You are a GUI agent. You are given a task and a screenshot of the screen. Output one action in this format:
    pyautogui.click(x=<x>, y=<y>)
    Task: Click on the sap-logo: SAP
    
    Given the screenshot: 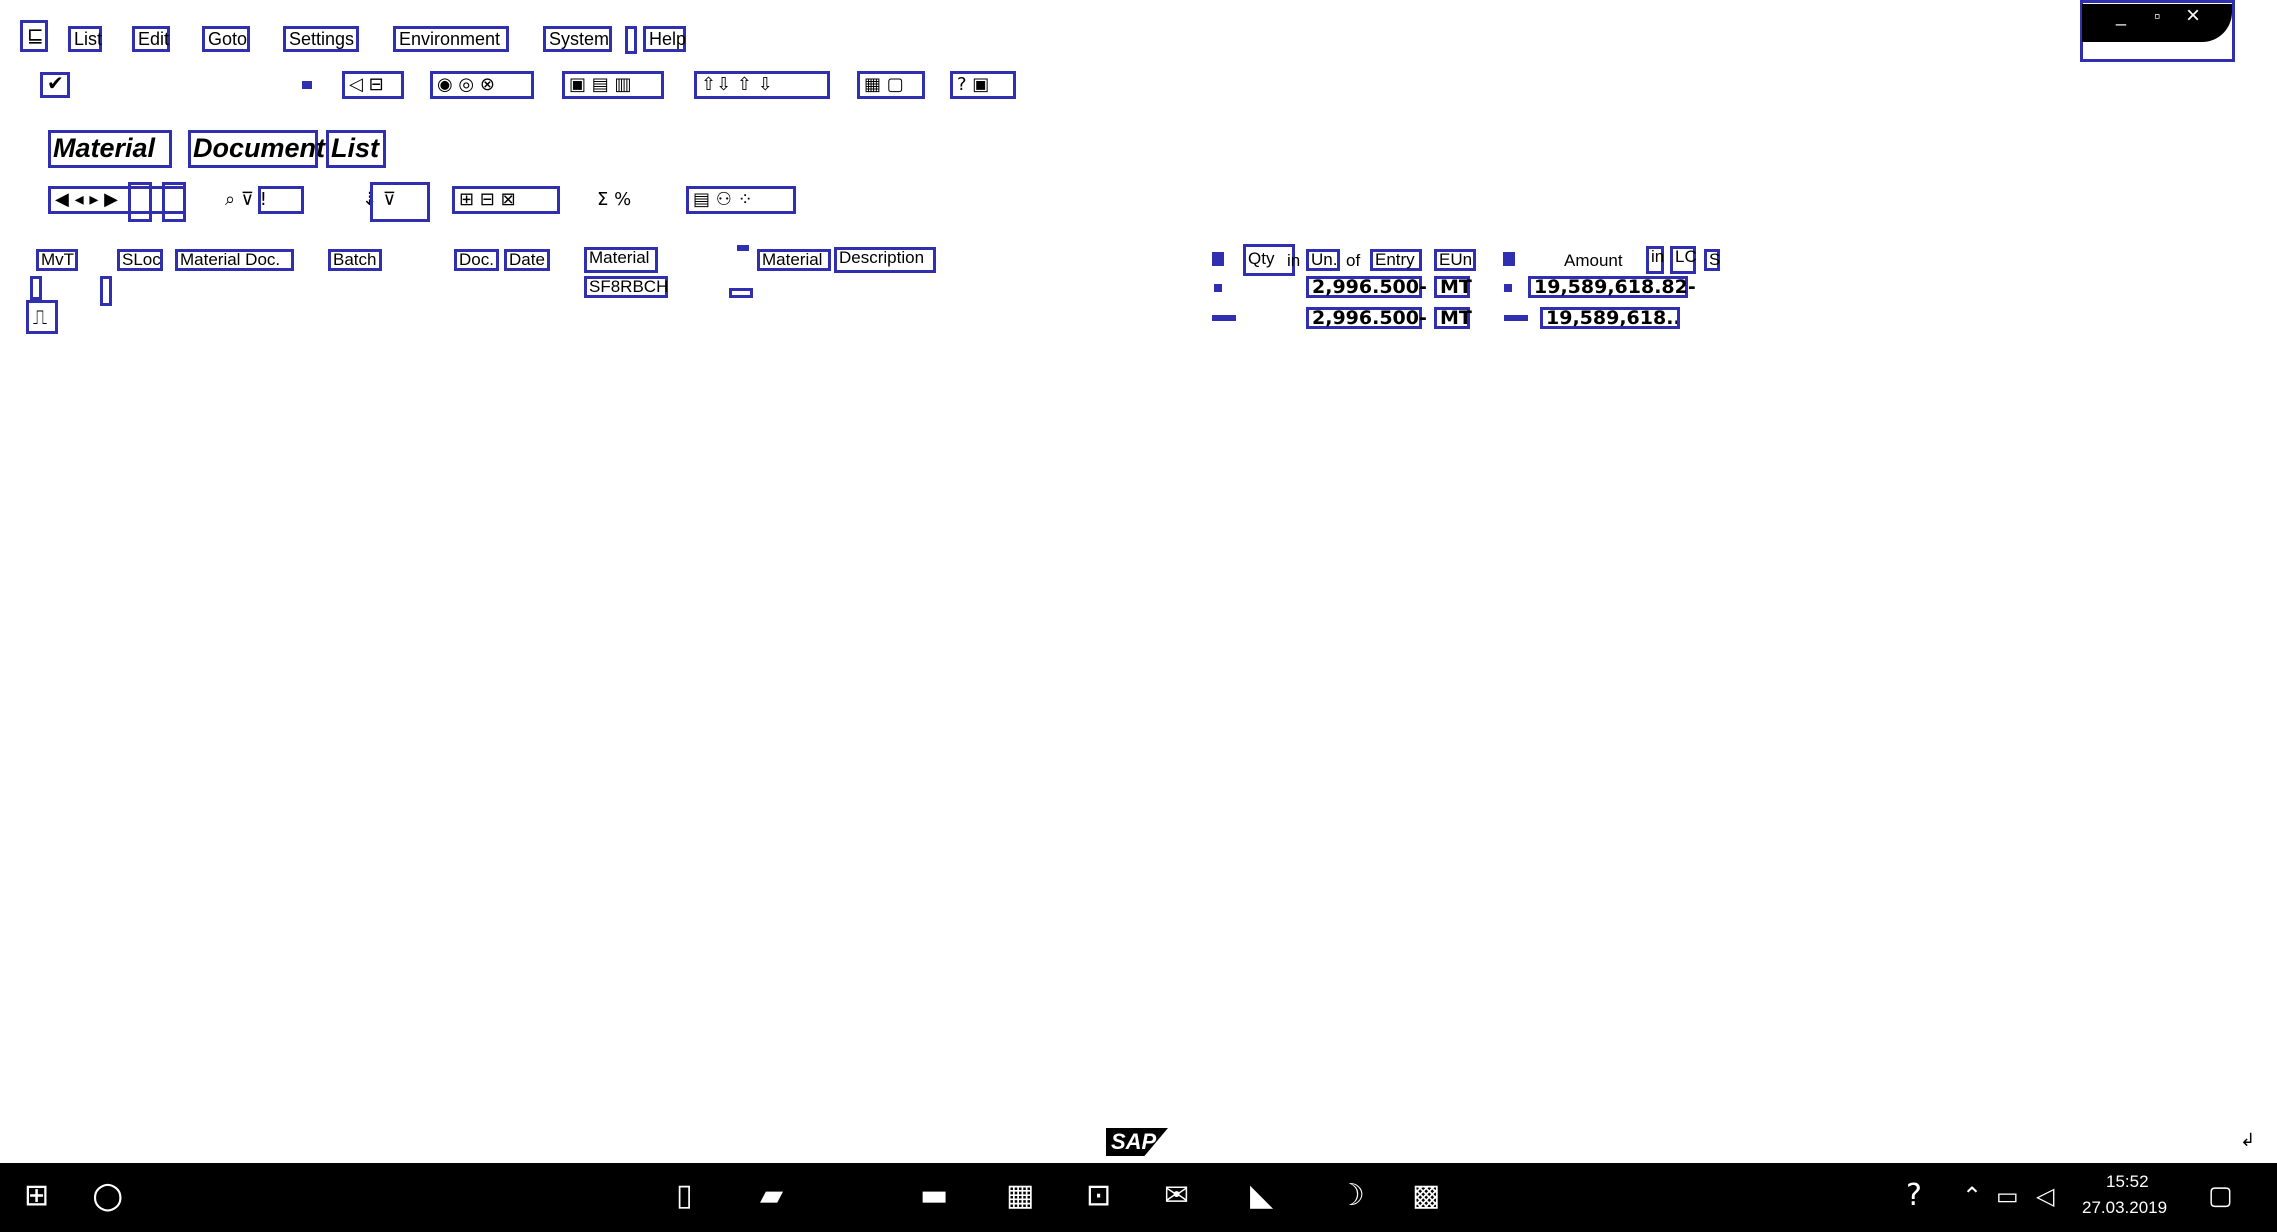 What is the action you would take?
    pyautogui.click(x=1137, y=1142)
    